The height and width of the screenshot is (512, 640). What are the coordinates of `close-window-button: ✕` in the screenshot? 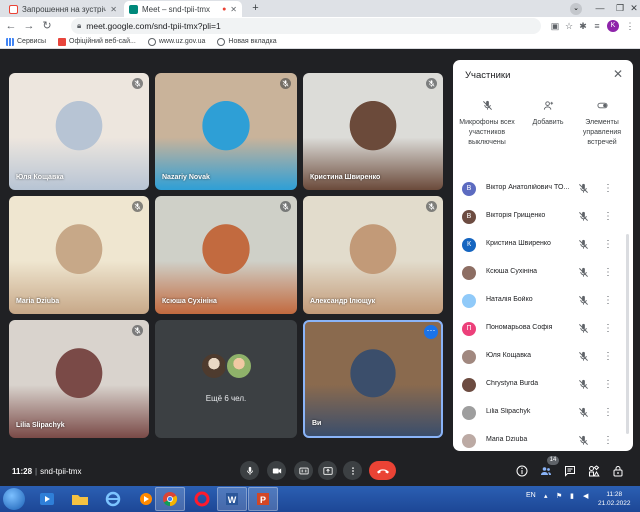 It's located at (634, 8).